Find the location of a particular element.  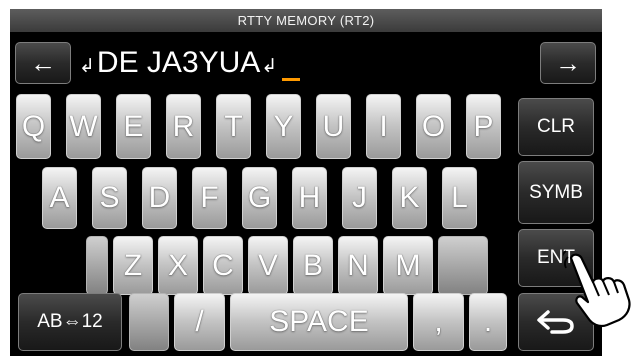

key-label: Z is located at coordinates (133, 265).